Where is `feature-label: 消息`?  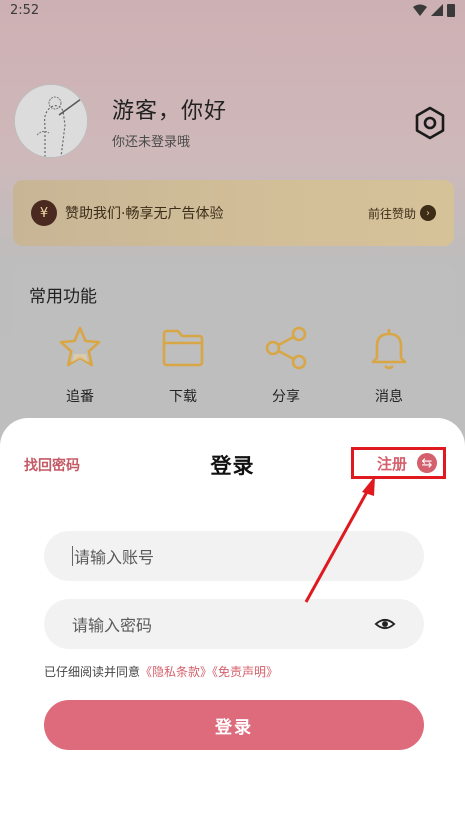
feature-label: 消息 is located at coordinates (389, 397).